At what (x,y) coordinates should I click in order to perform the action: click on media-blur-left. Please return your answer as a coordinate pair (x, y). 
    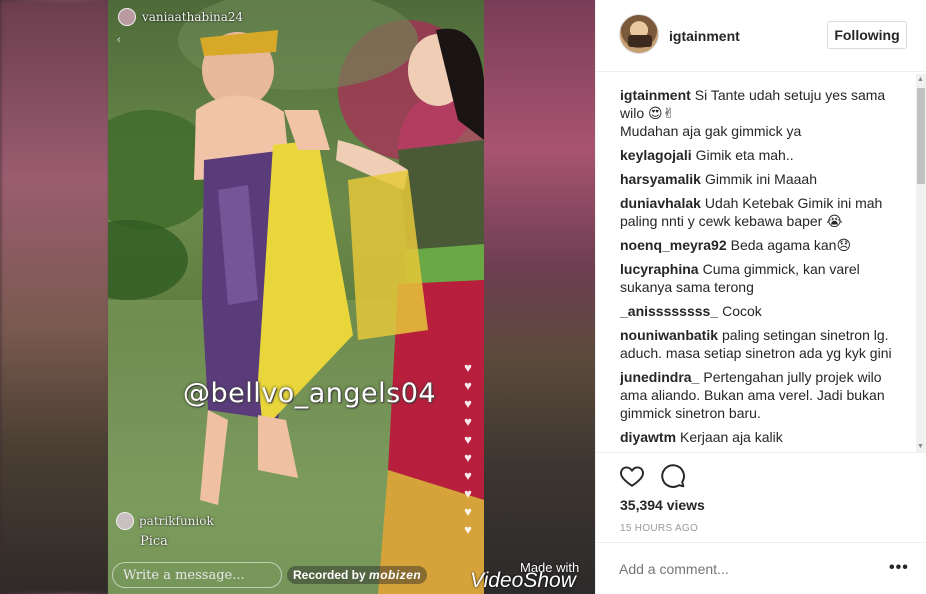
    Looking at the image, I should click on (55, 297).